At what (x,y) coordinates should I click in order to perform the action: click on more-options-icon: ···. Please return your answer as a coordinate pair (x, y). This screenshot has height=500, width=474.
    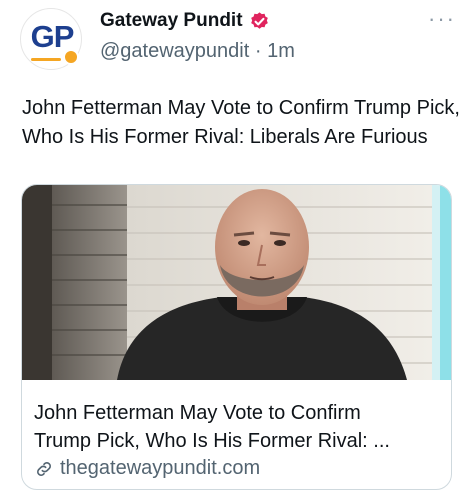
    Looking at the image, I should click on (442, 19).